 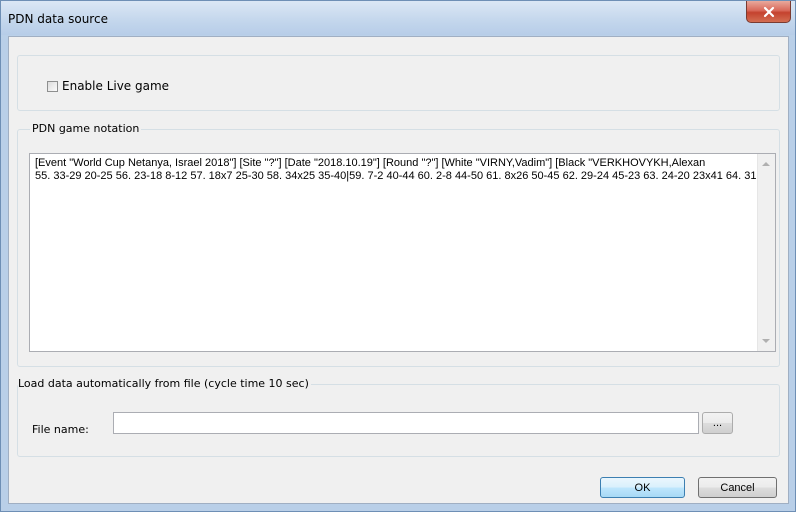 What do you see at coordinates (86, 128) in the screenshot?
I see `pdn-notation-group-label: PDN game notation` at bounding box center [86, 128].